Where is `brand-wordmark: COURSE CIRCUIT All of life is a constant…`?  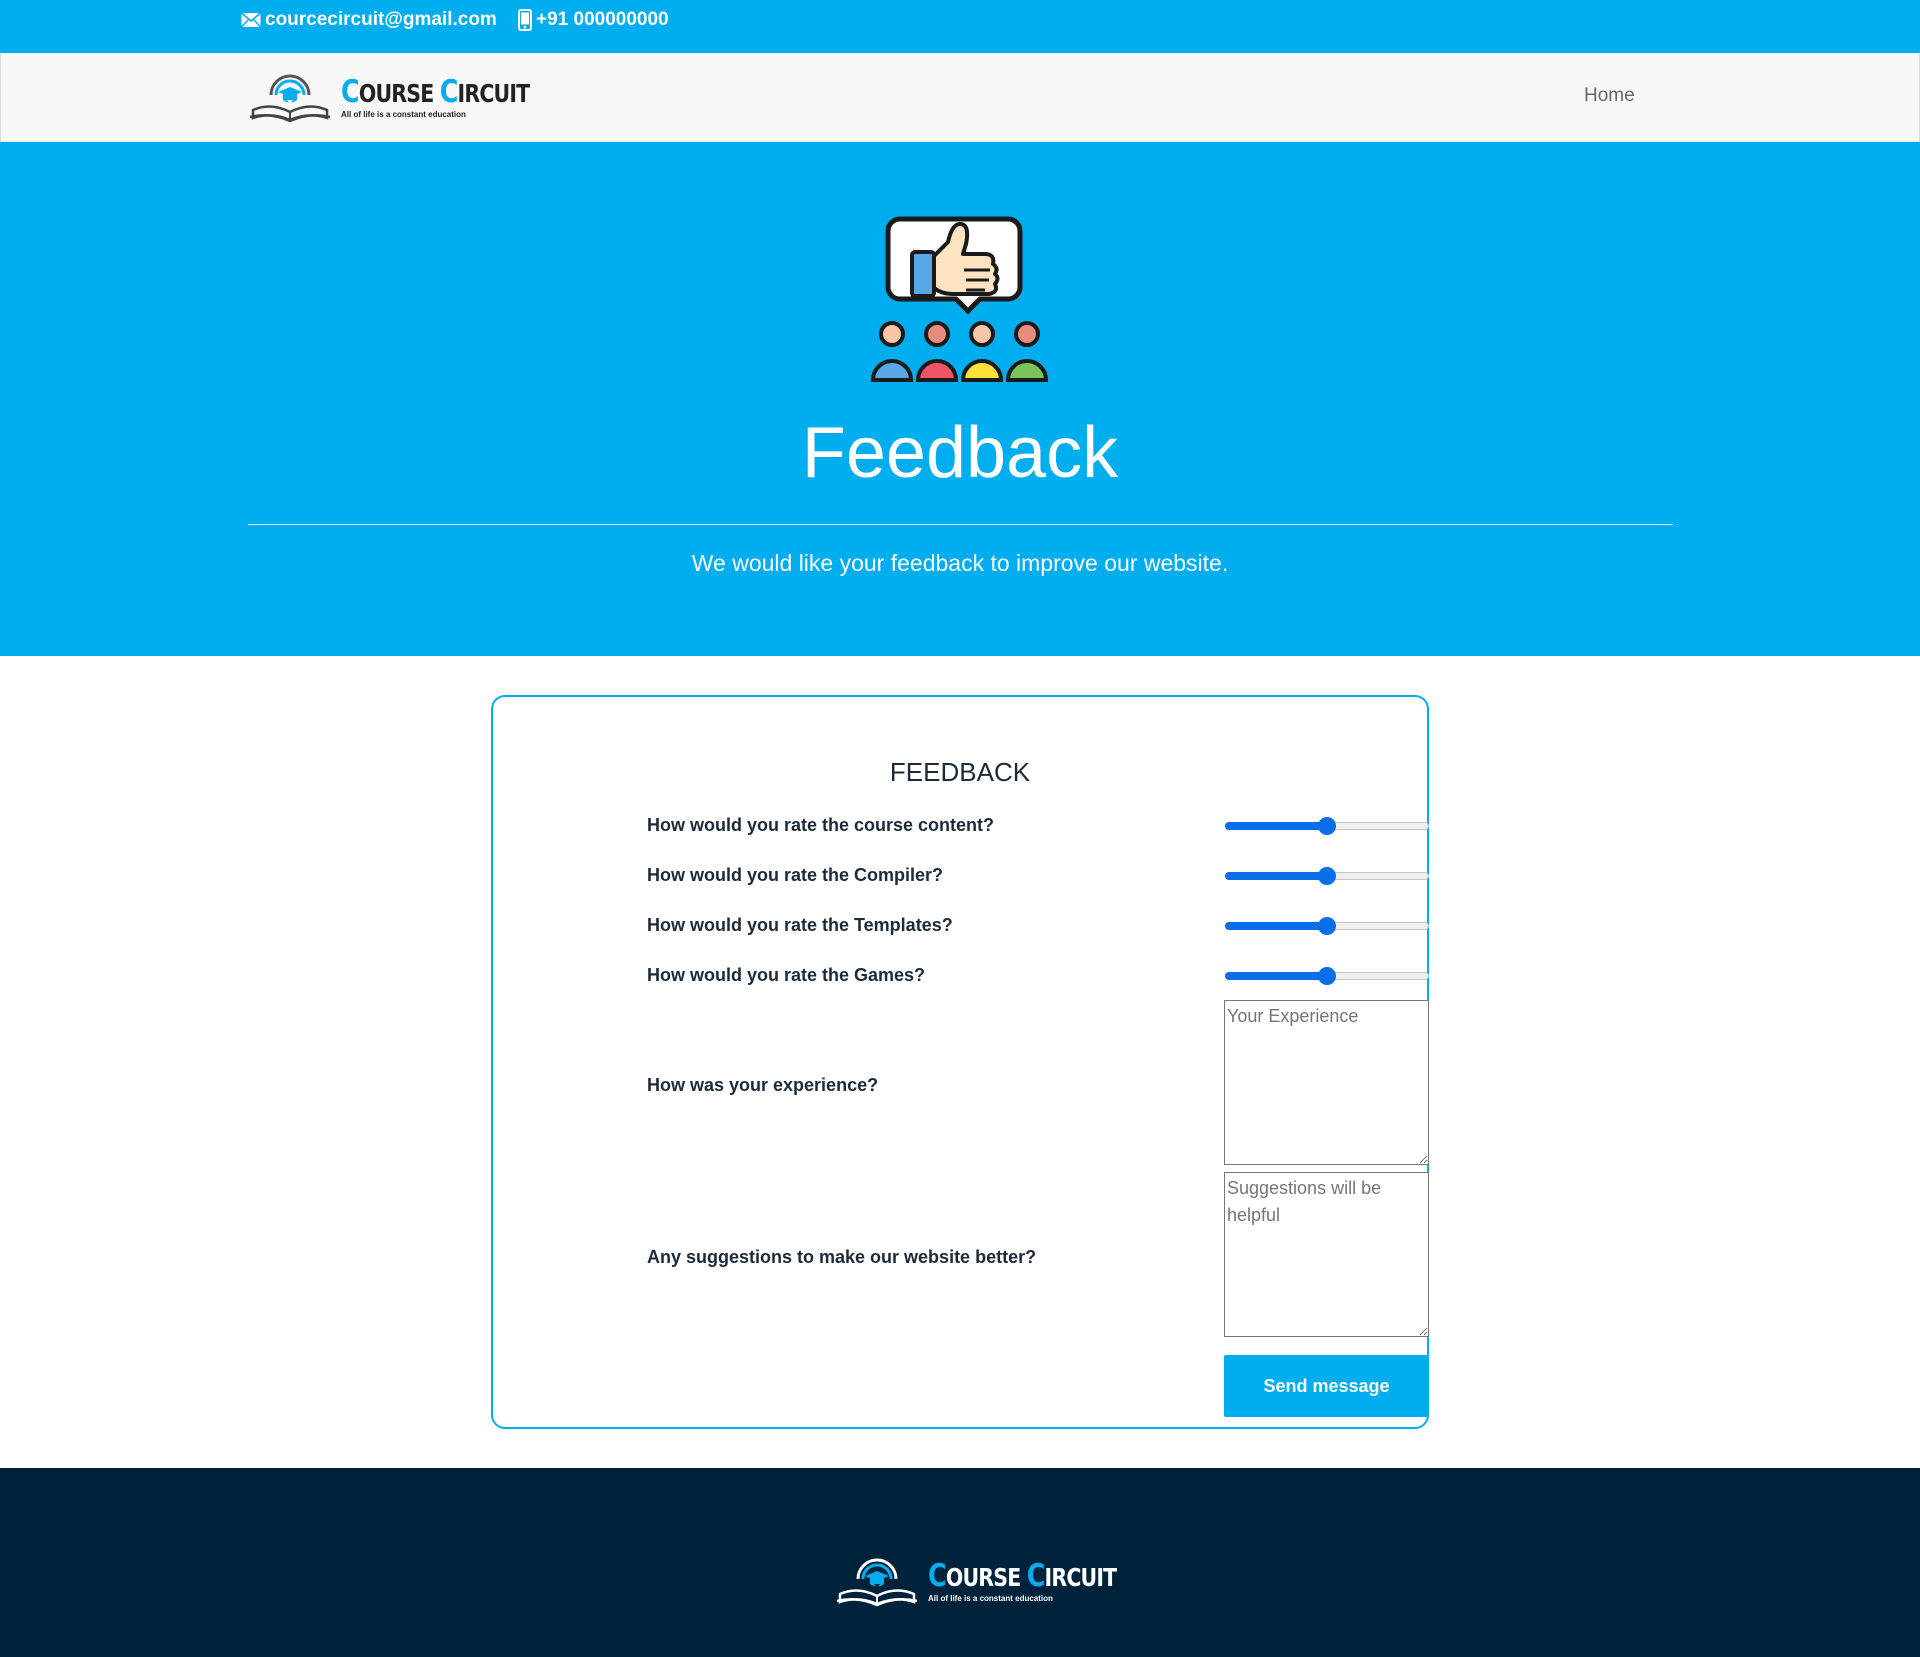
brand-wordmark: COURSE CIRCUIT All of life is a constant… is located at coordinates (456, 97).